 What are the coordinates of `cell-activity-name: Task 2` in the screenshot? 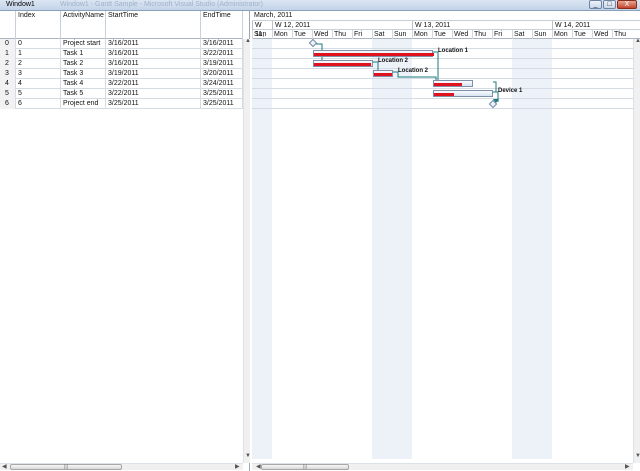 It's located at (83, 64).